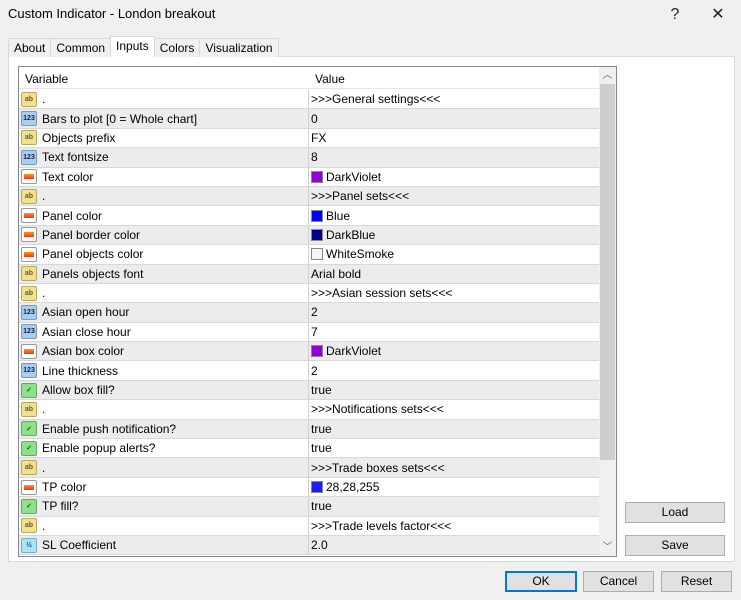  I want to click on tab-colors: Colors, so click(177, 47).